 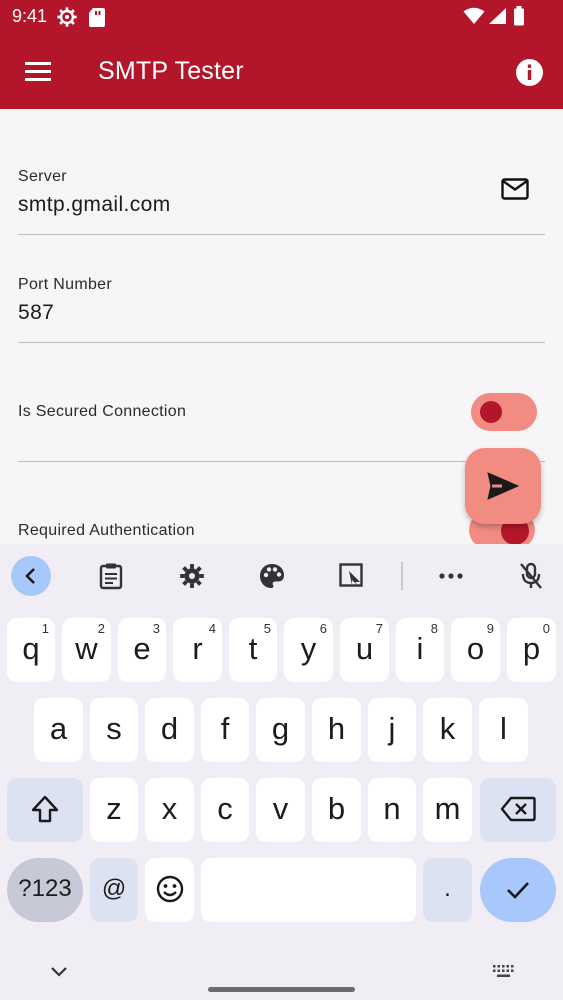 What do you see at coordinates (59, 973) in the screenshot?
I see `hide-keyboard-chevron-icon` at bounding box center [59, 973].